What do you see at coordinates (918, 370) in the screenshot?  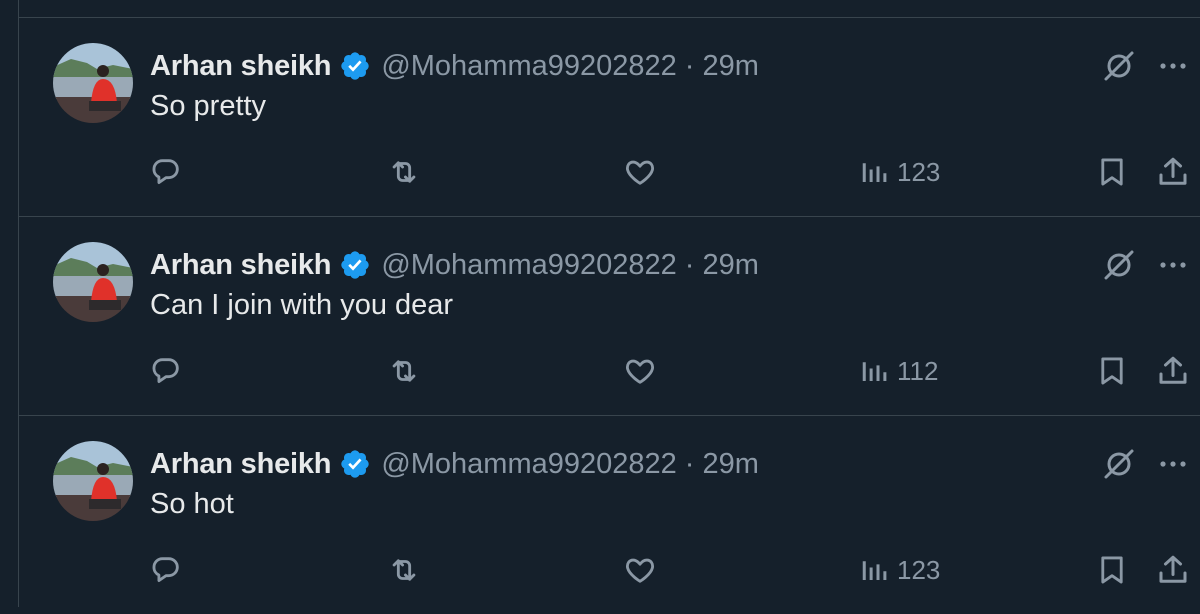 I see `views-count: 112` at bounding box center [918, 370].